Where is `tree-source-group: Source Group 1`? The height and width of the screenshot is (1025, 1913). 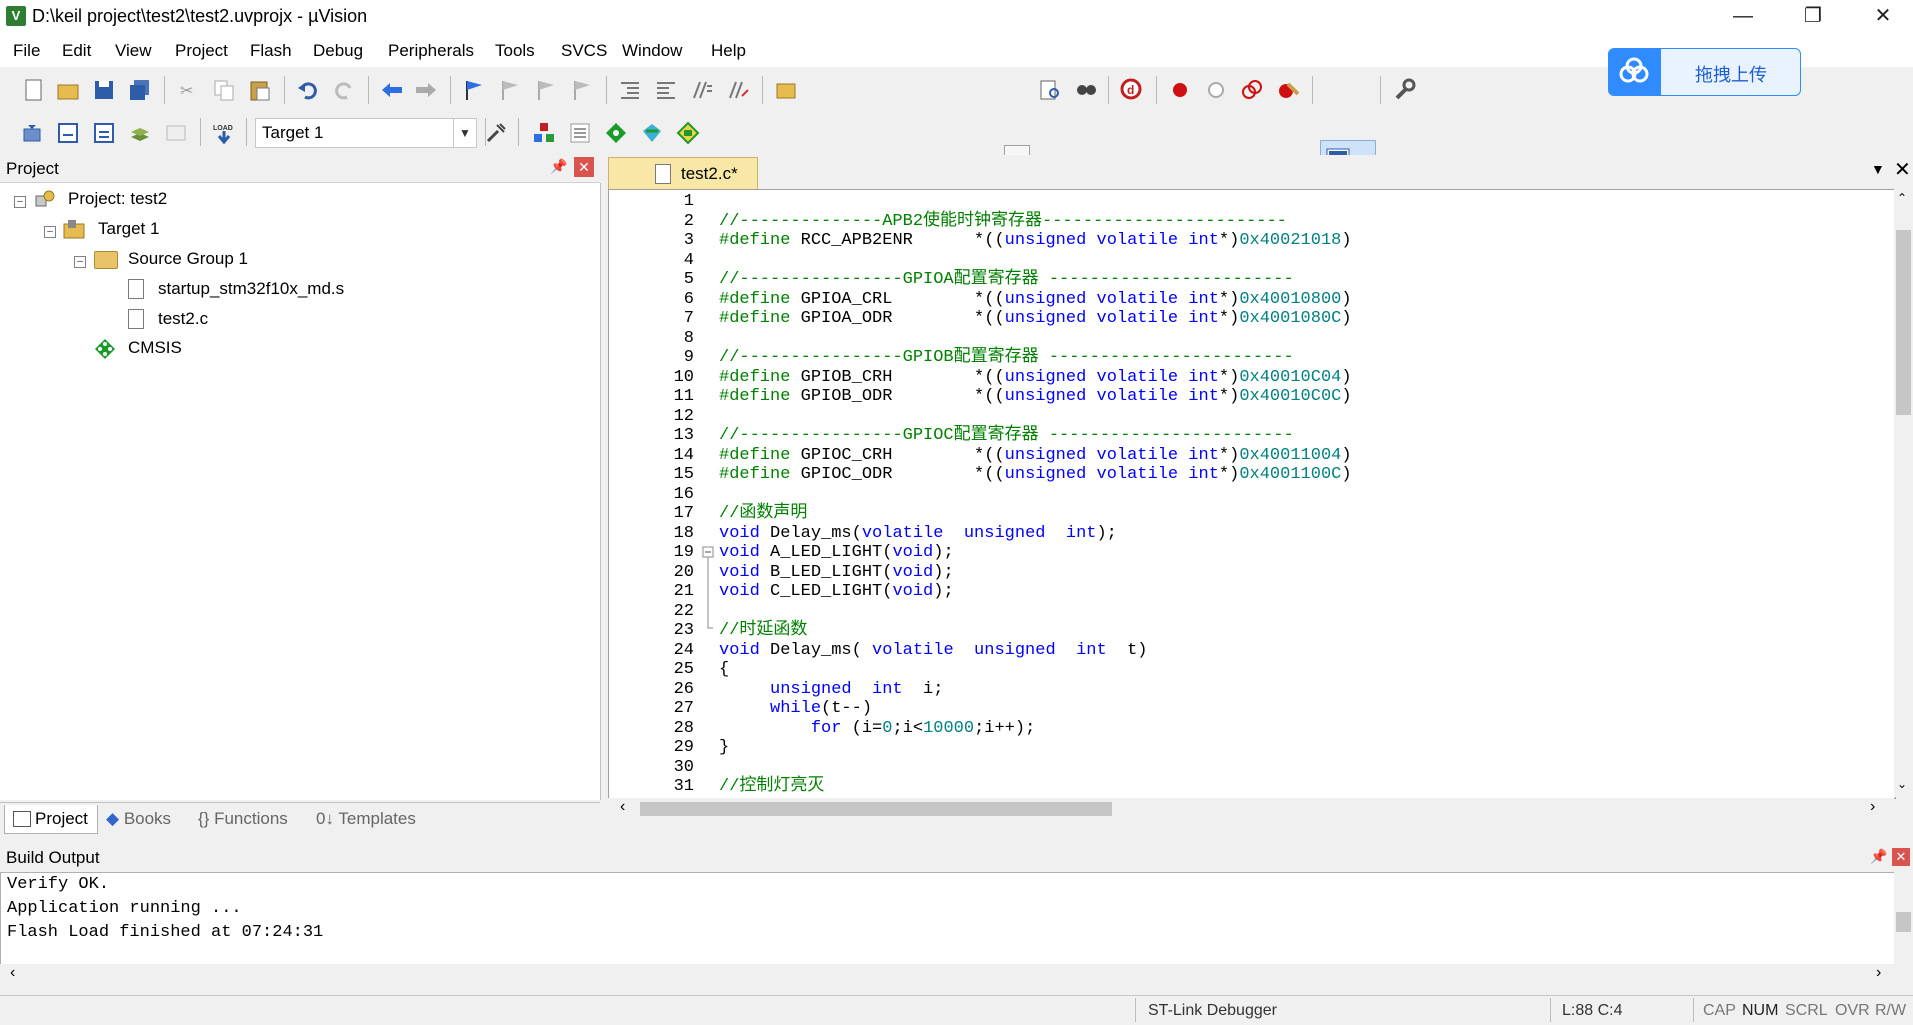
tree-source-group: Source Group 1 is located at coordinates (188, 259).